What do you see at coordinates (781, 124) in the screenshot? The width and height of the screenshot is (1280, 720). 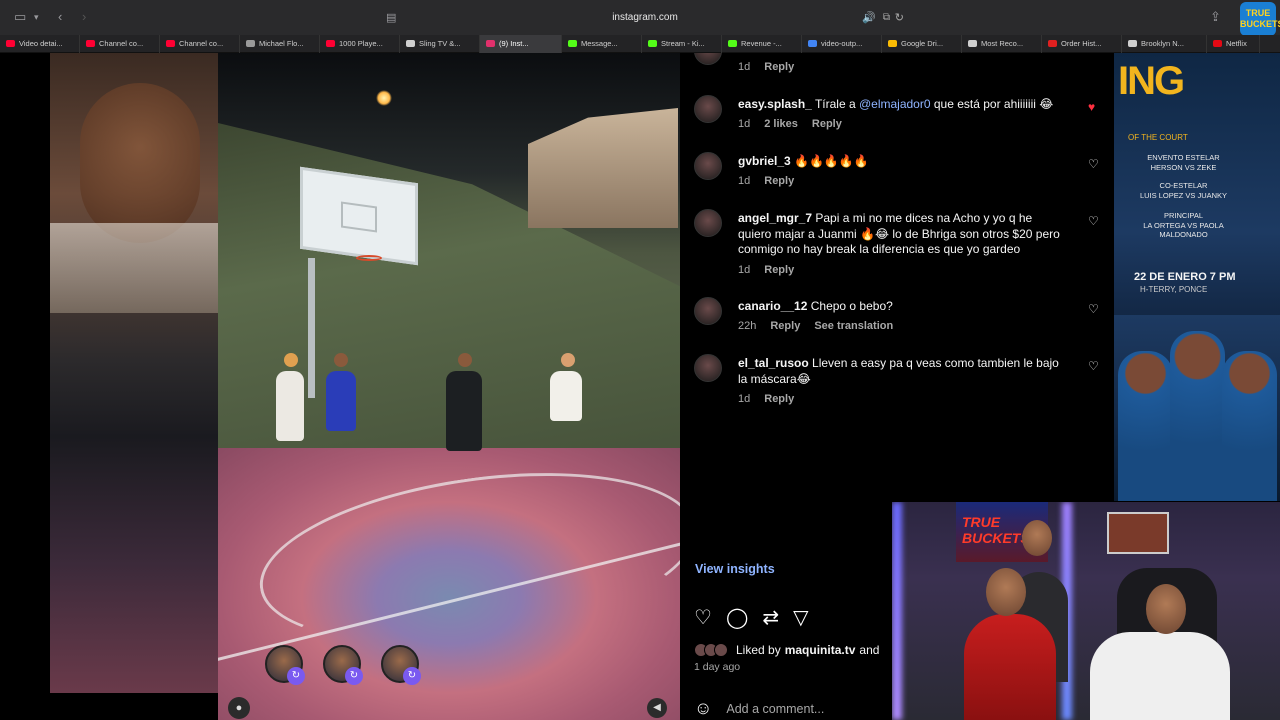 I see `likes-count-link: 2 likes` at bounding box center [781, 124].